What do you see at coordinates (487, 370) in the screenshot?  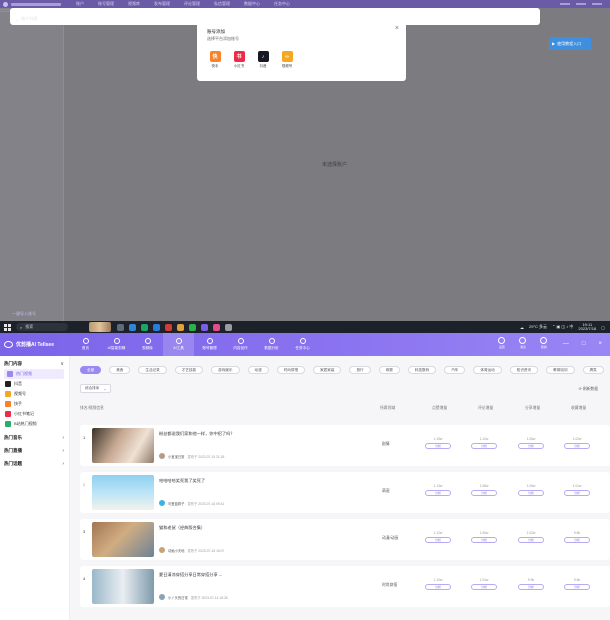 I see `filter-chip: 体育运动` at bounding box center [487, 370].